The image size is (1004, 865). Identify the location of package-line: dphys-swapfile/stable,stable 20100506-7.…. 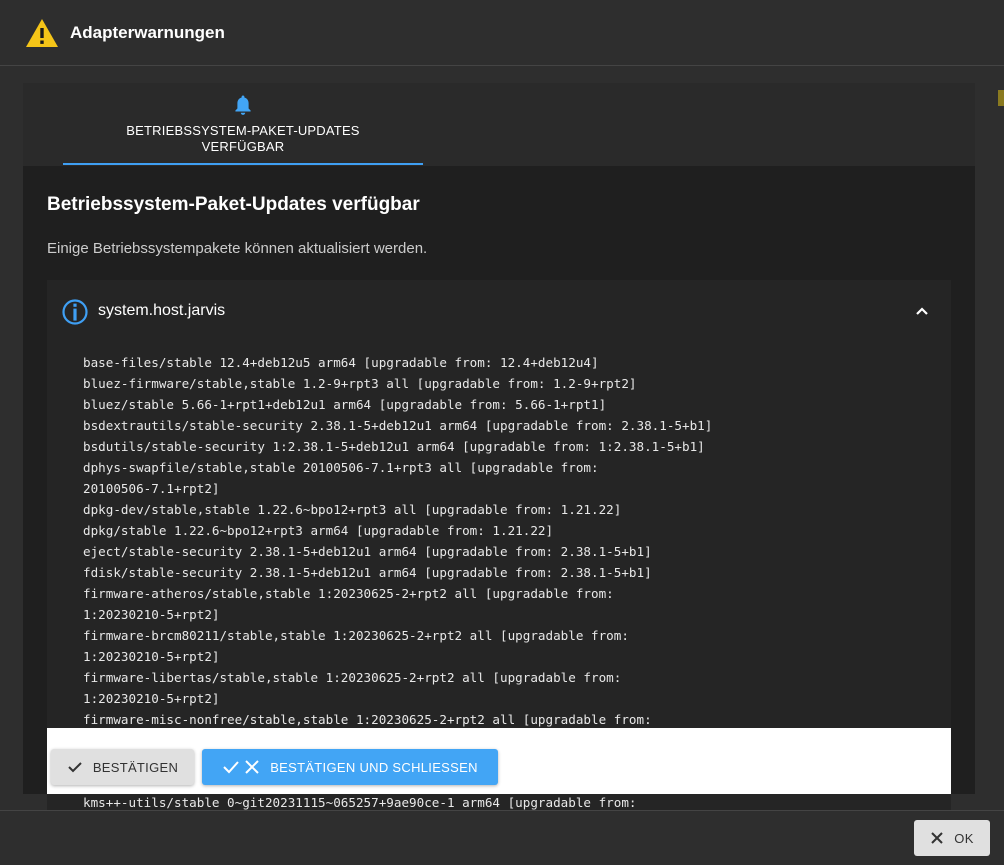
(341, 478).